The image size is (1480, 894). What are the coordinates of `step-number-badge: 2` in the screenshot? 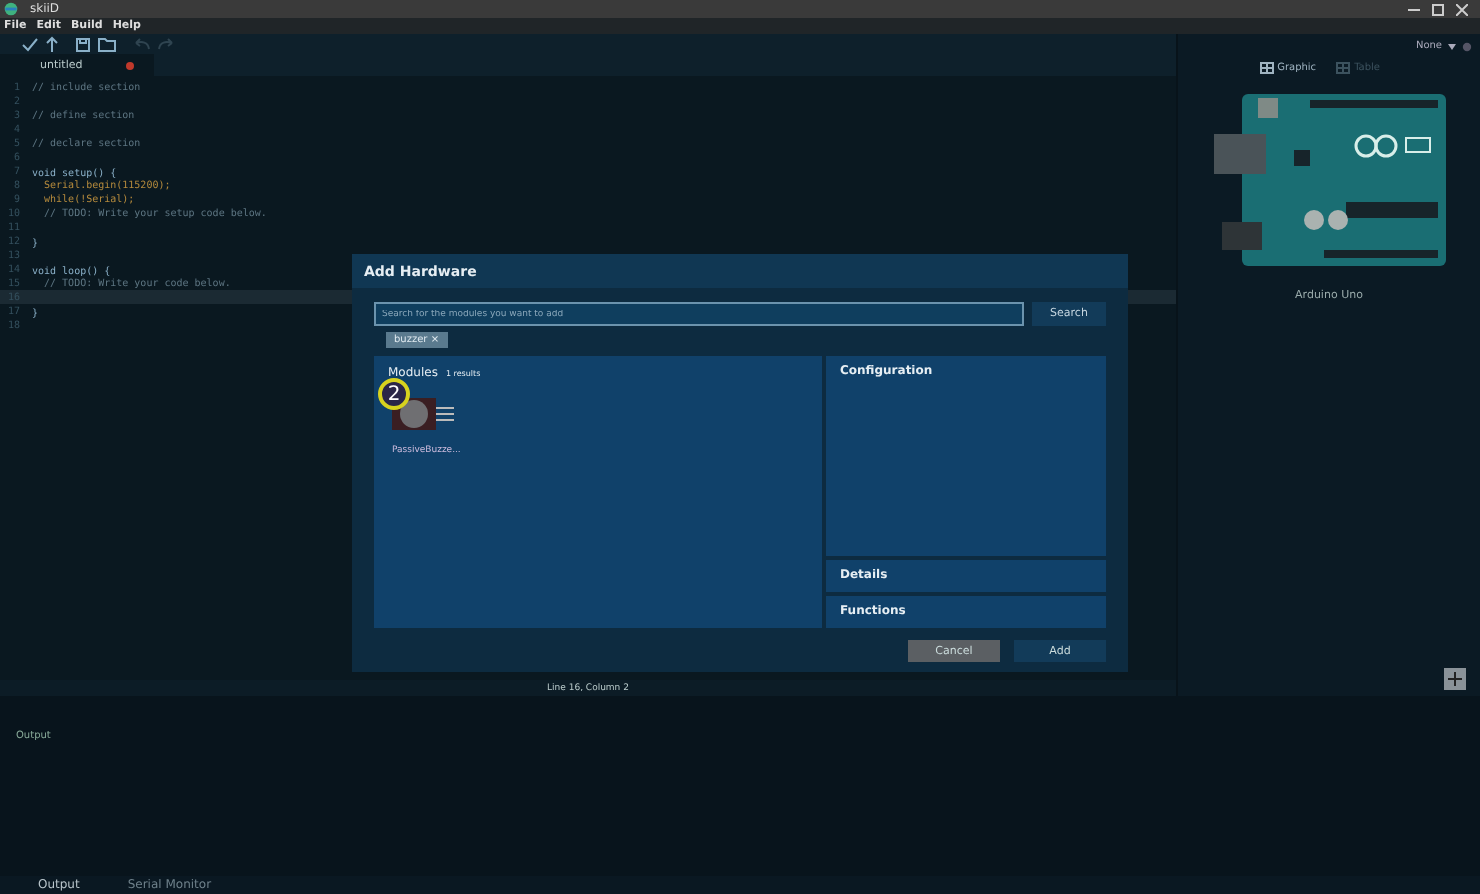 It's located at (394, 394).